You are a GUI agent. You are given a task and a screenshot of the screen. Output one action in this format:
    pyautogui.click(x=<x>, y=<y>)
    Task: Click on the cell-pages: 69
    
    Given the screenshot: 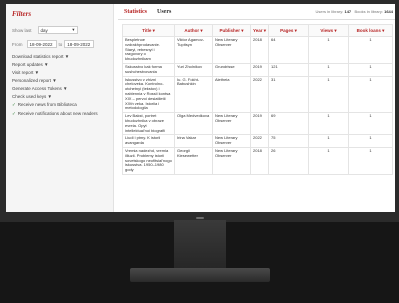 What is the action you would take?
    pyautogui.click(x=288, y=124)
    